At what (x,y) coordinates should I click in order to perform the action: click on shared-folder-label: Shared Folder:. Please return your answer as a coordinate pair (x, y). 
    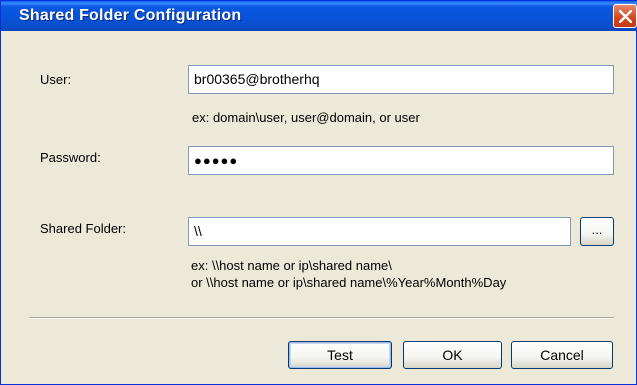
    Looking at the image, I should click on (83, 228).